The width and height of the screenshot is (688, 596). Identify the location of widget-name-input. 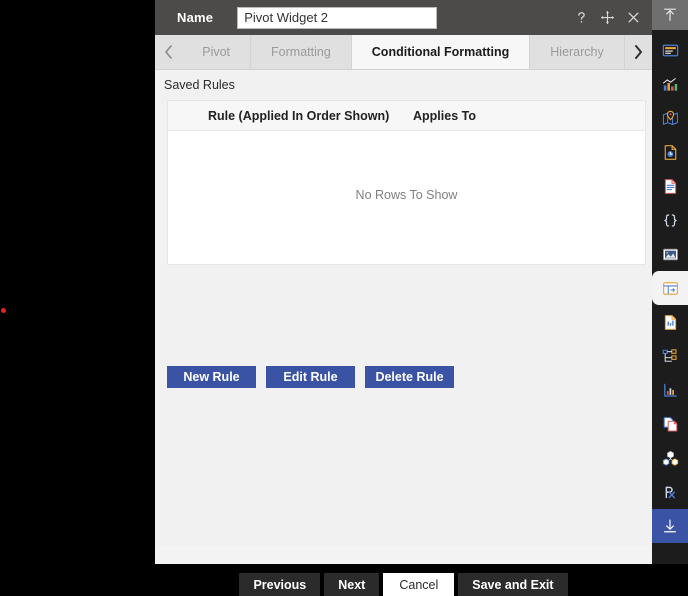
(337, 17).